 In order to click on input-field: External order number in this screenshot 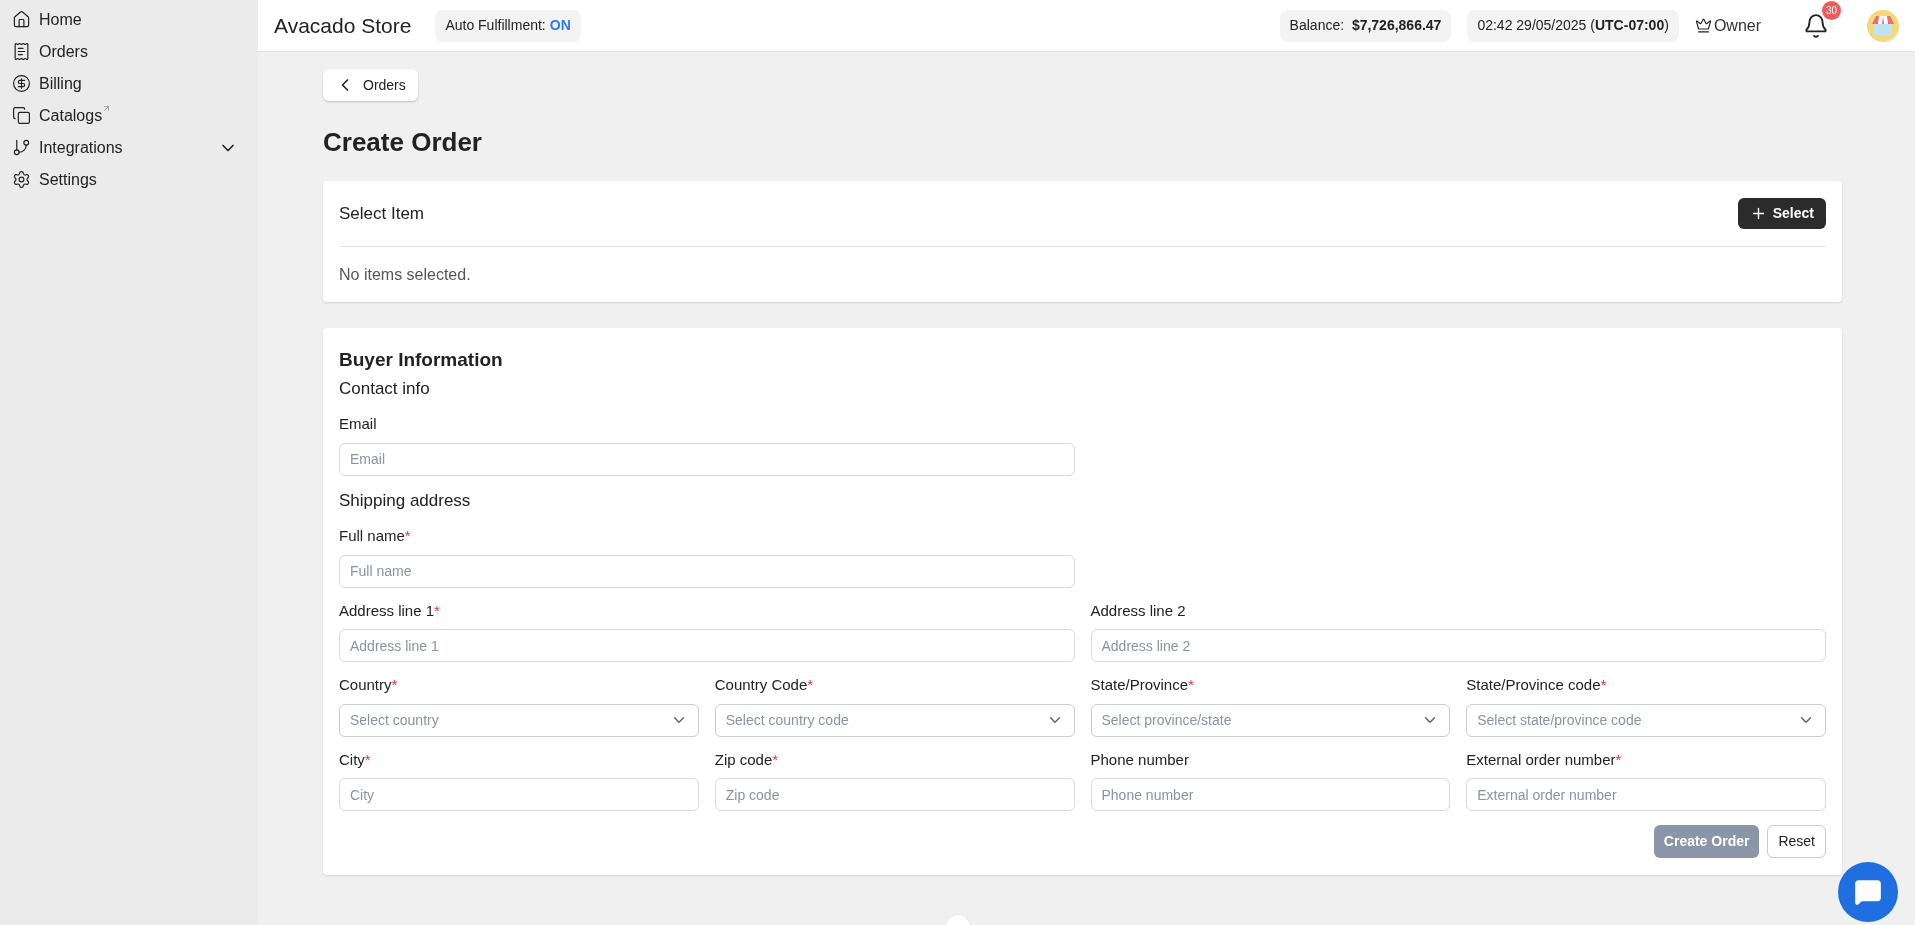, I will do `click(1646, 794)`.